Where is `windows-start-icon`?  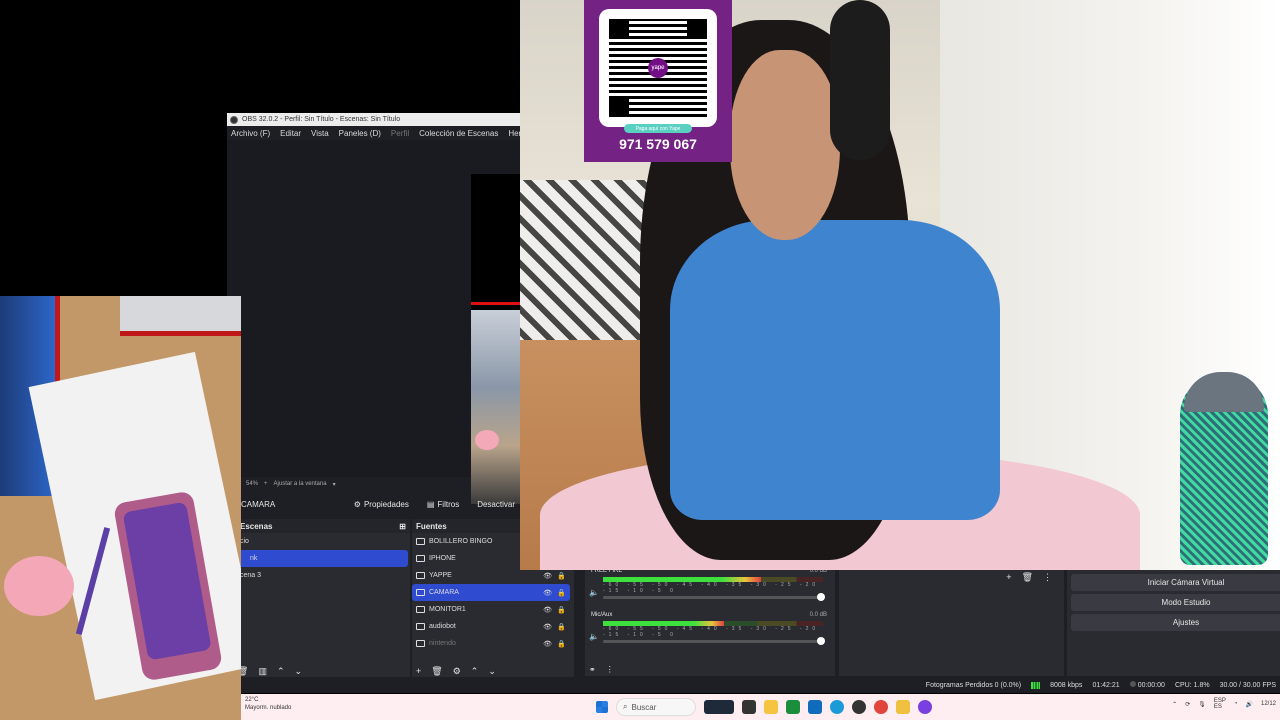 windows-start-icon is located at coordinates (602, 707).